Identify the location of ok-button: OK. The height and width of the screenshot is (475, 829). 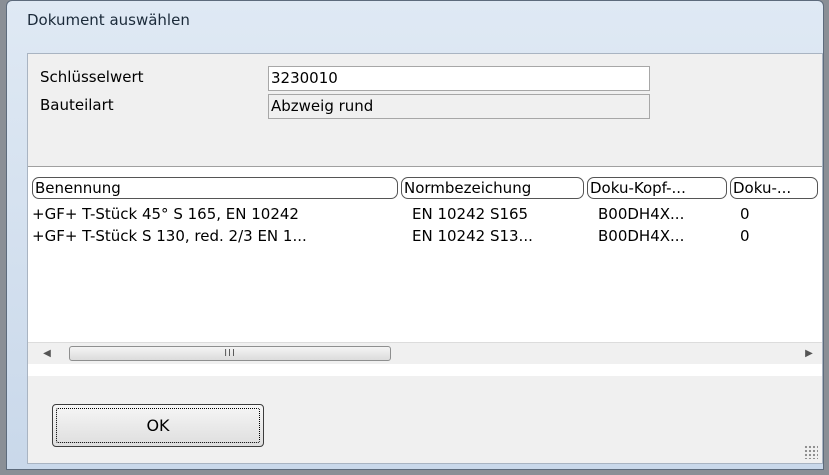
(158, 425).